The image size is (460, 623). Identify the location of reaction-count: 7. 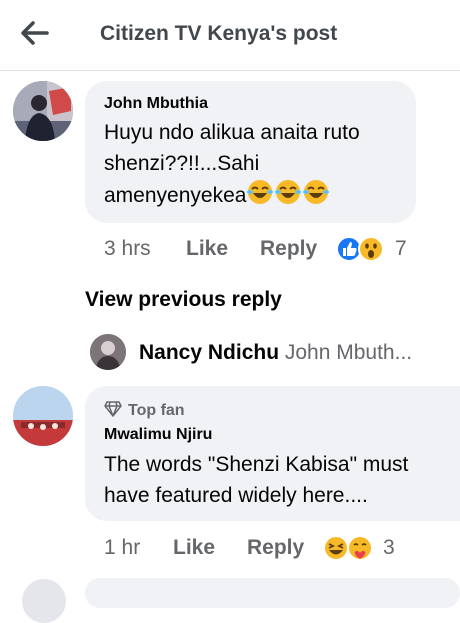
(401, 249).